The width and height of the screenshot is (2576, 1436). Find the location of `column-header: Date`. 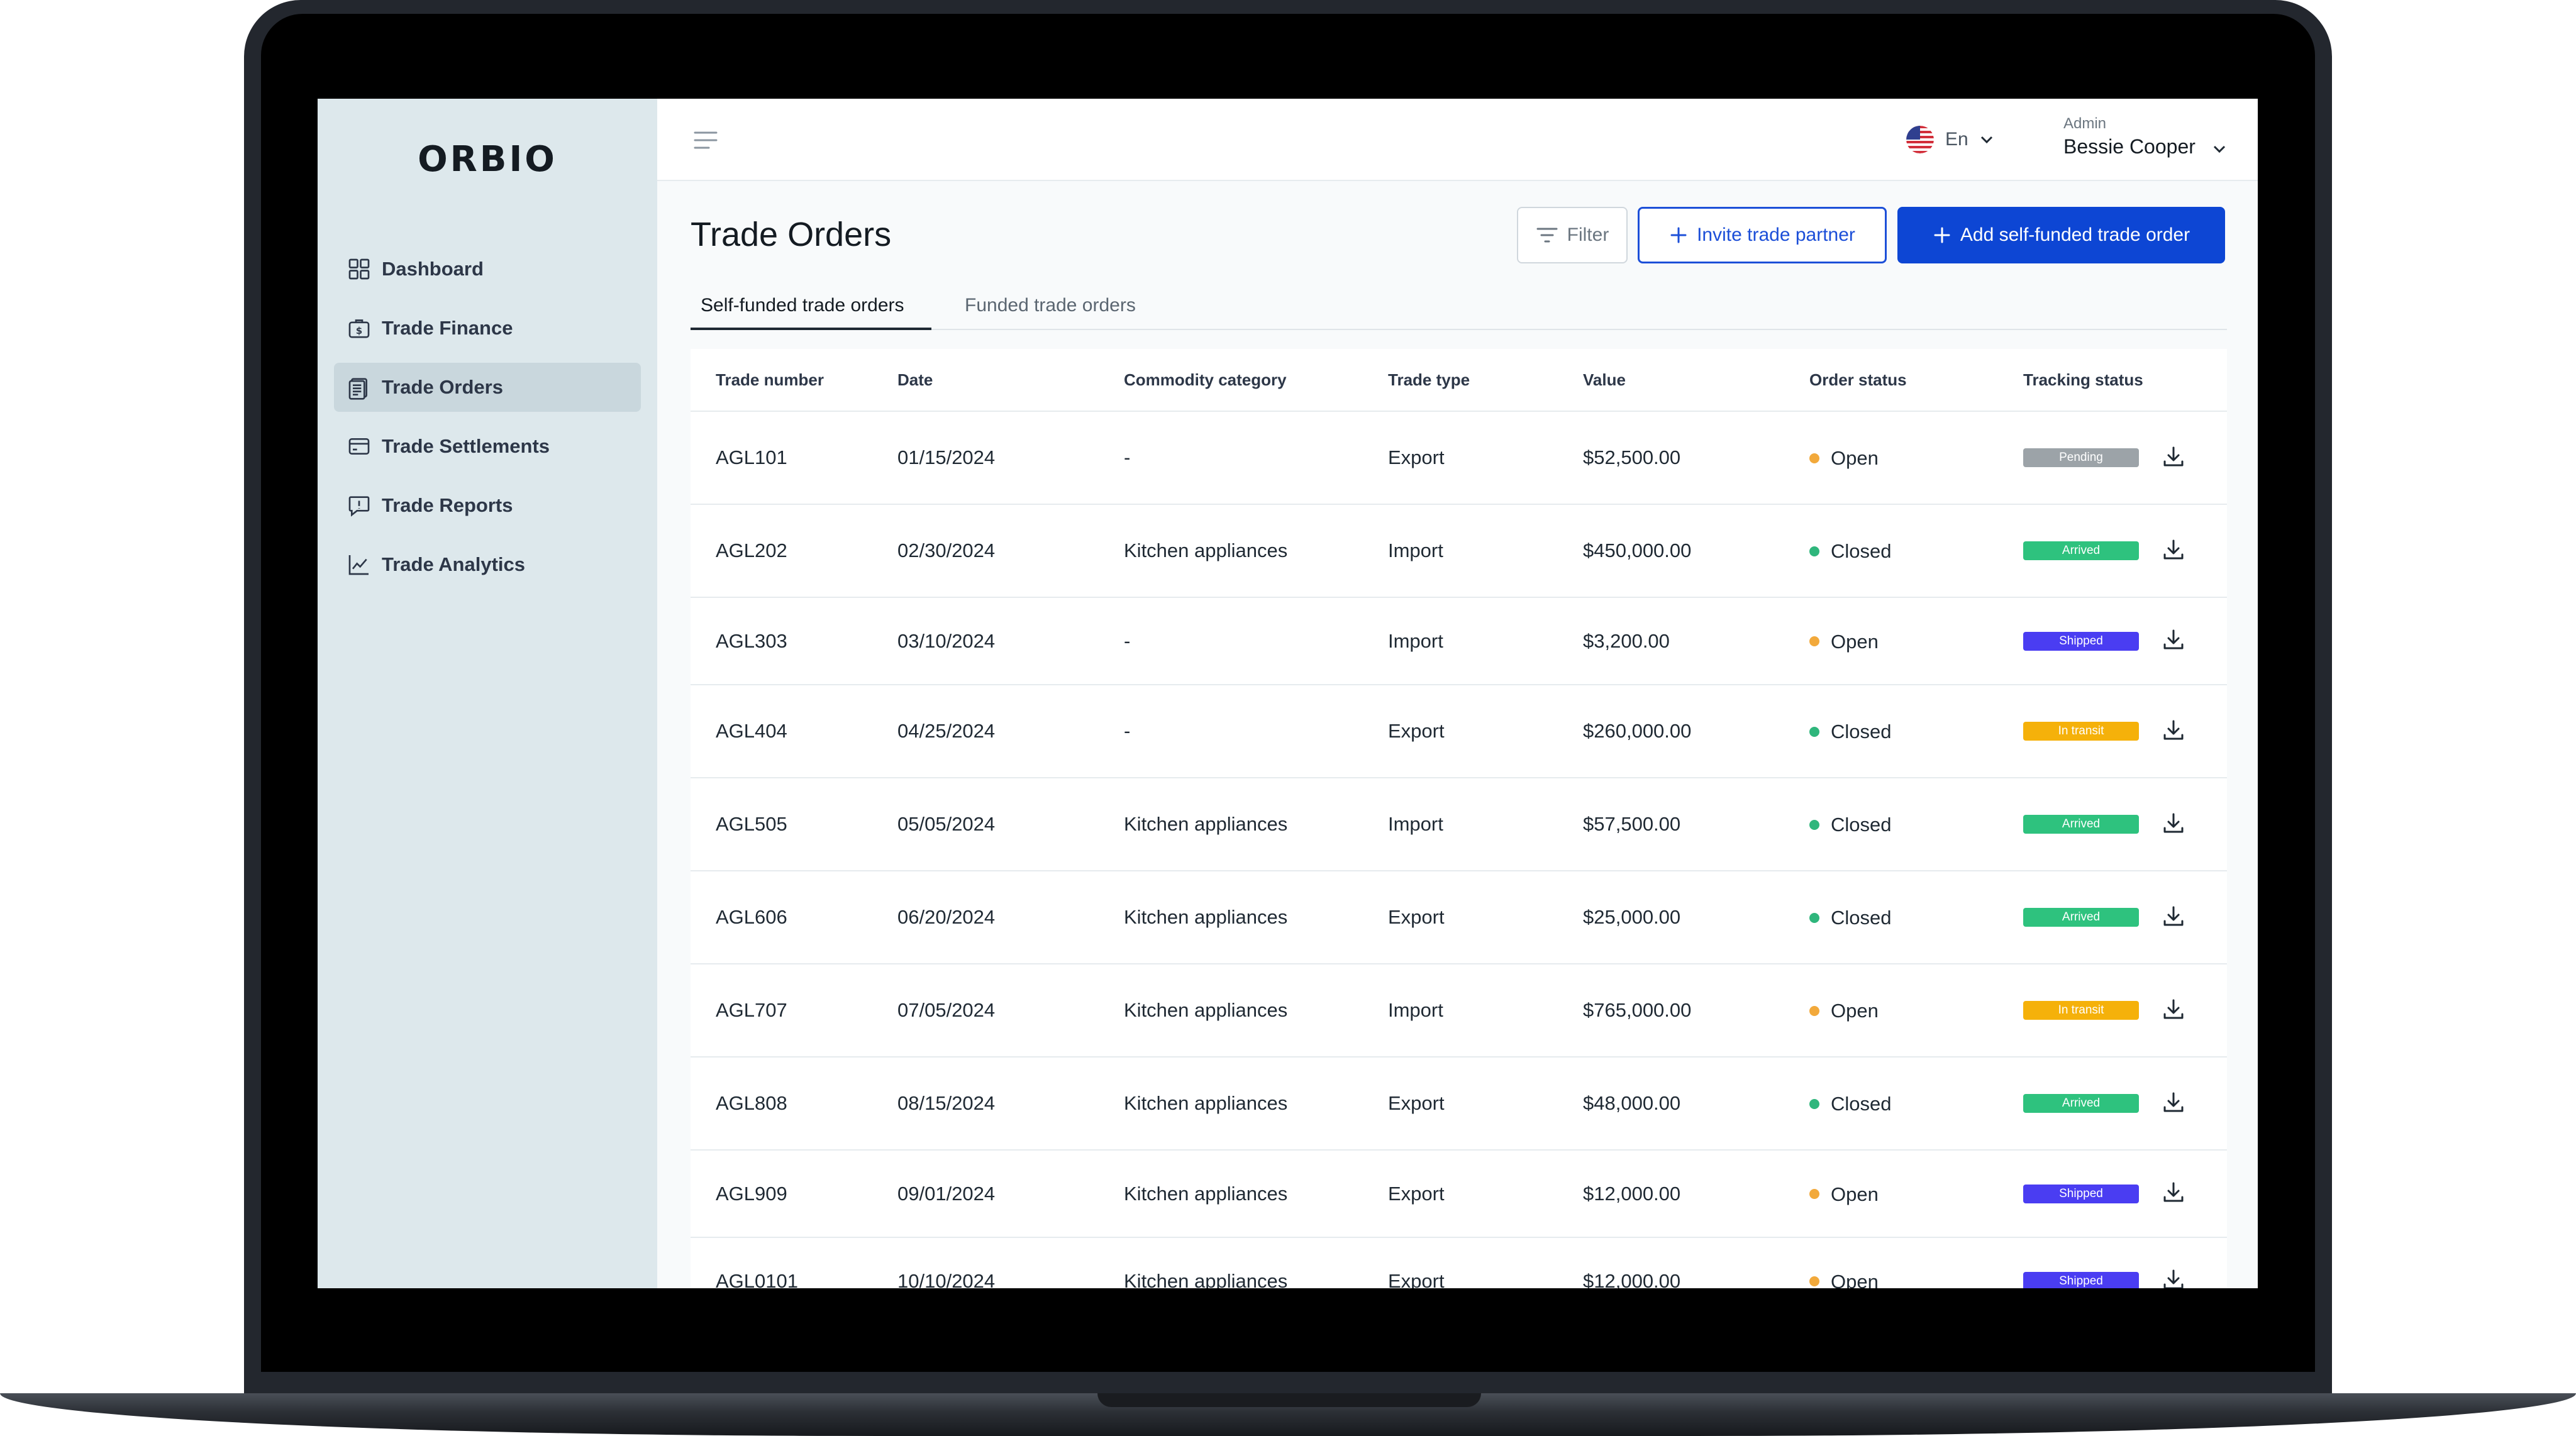

column-header: Date is located at coordinates (915, 380).